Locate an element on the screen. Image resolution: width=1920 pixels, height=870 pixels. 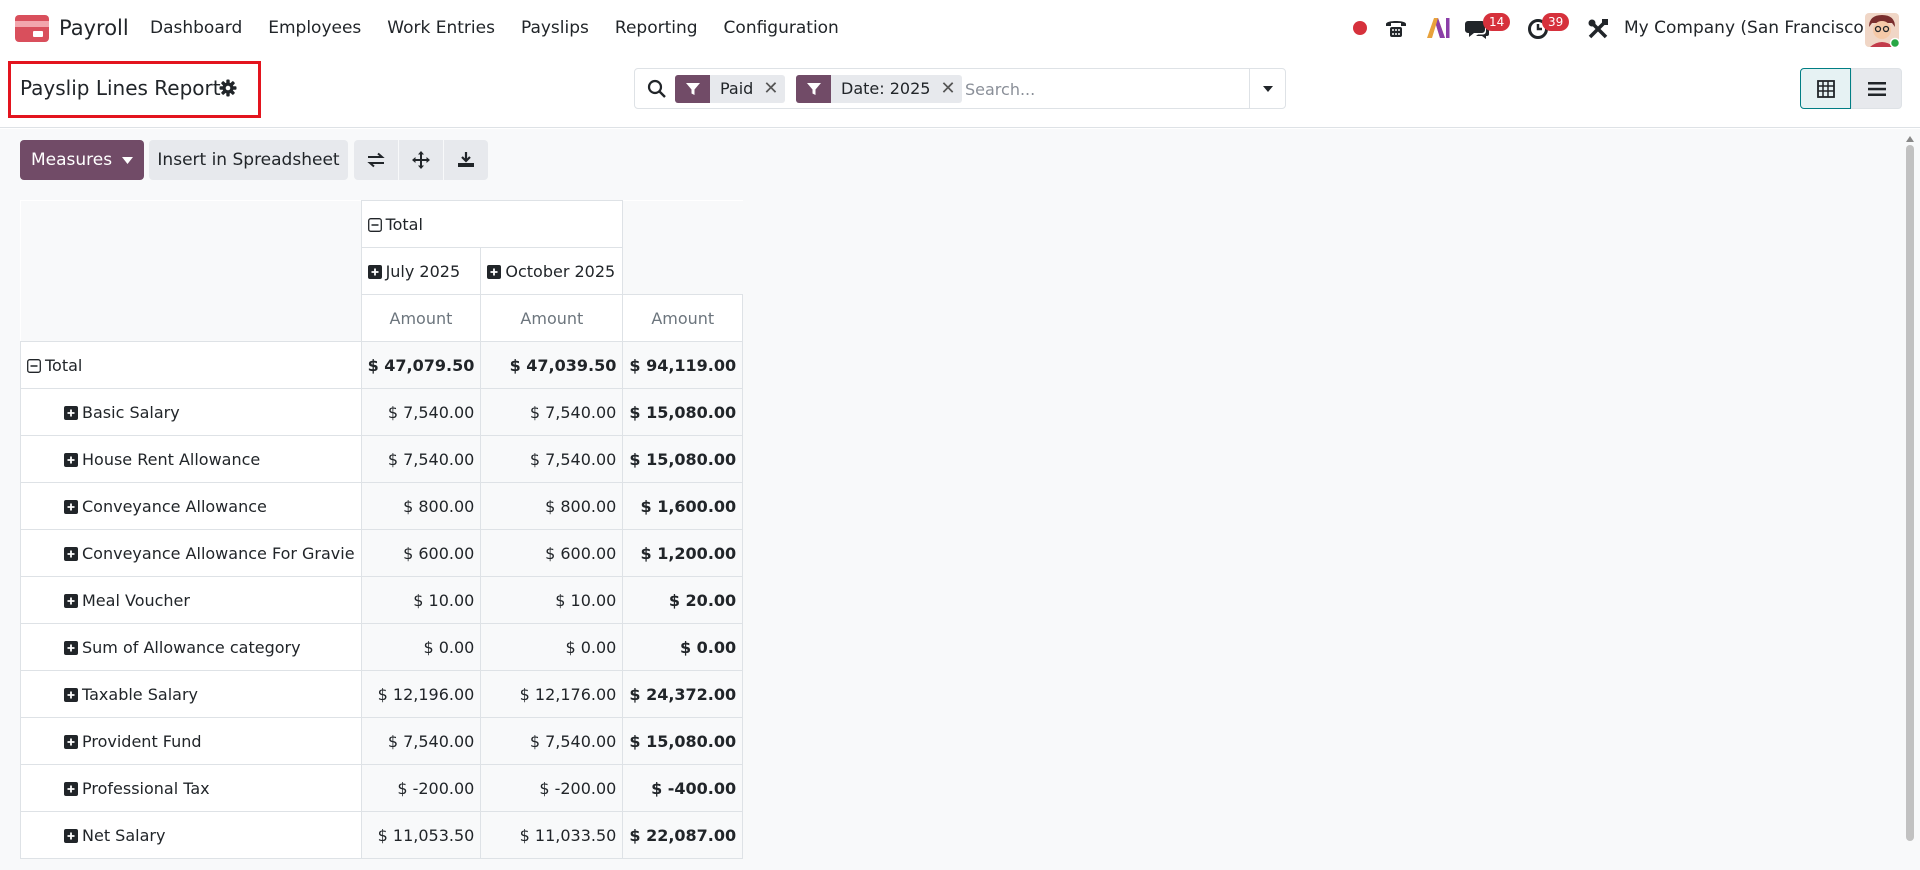
search-options-toggle is located at coordinates (1267, 88).